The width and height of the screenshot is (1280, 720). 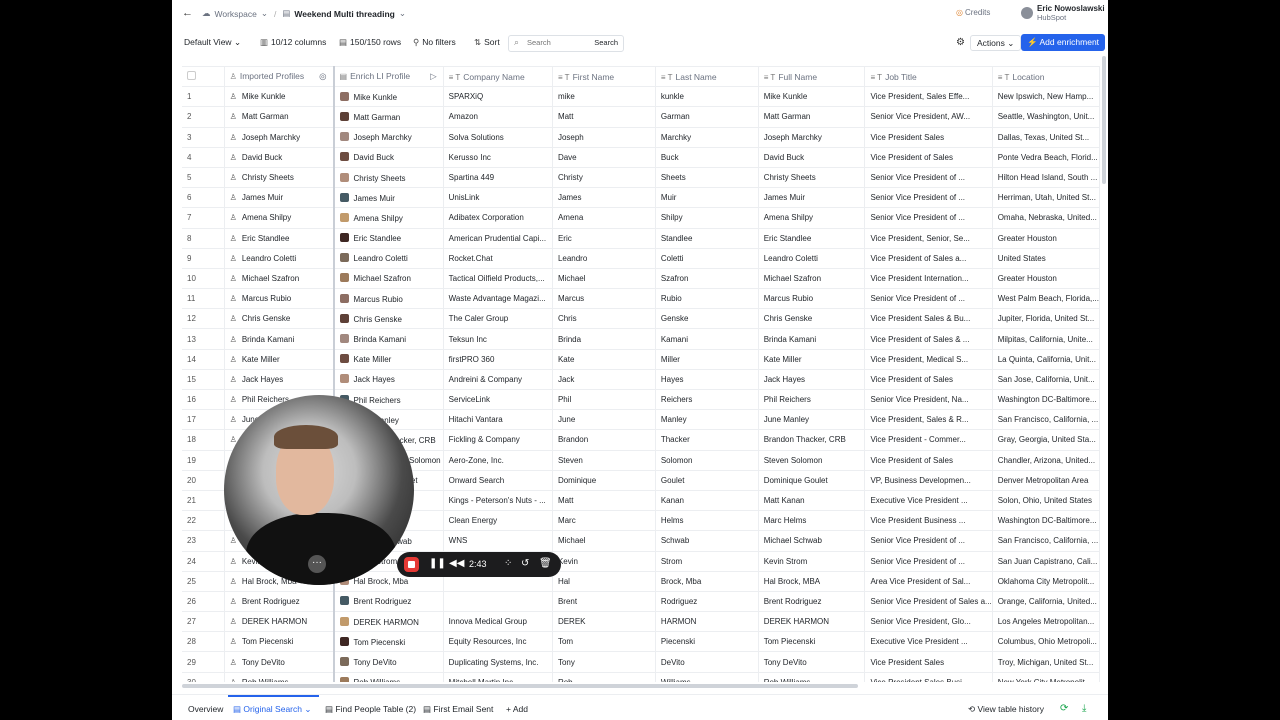 What do you see at coordinates (388, 380) in the screenshot?
I see `cell-enrich-profile: Jack Hayes` at bounding box center [388, 380].